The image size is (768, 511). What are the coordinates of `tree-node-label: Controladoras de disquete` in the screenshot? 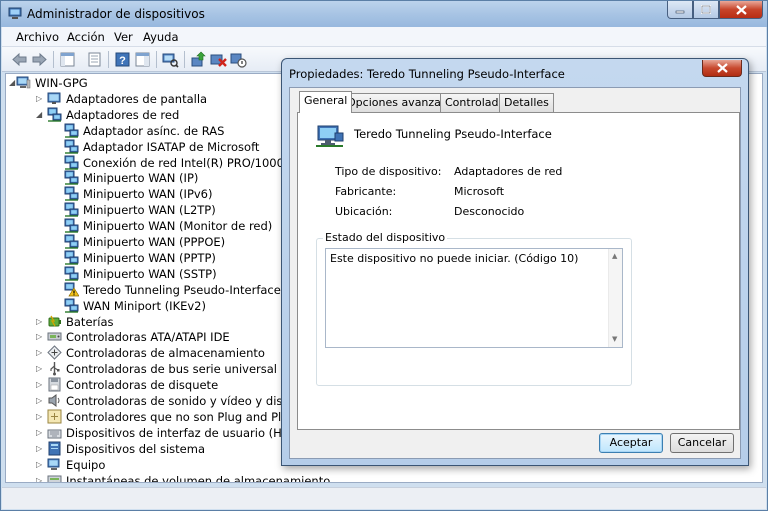 It's located at (142, 385).